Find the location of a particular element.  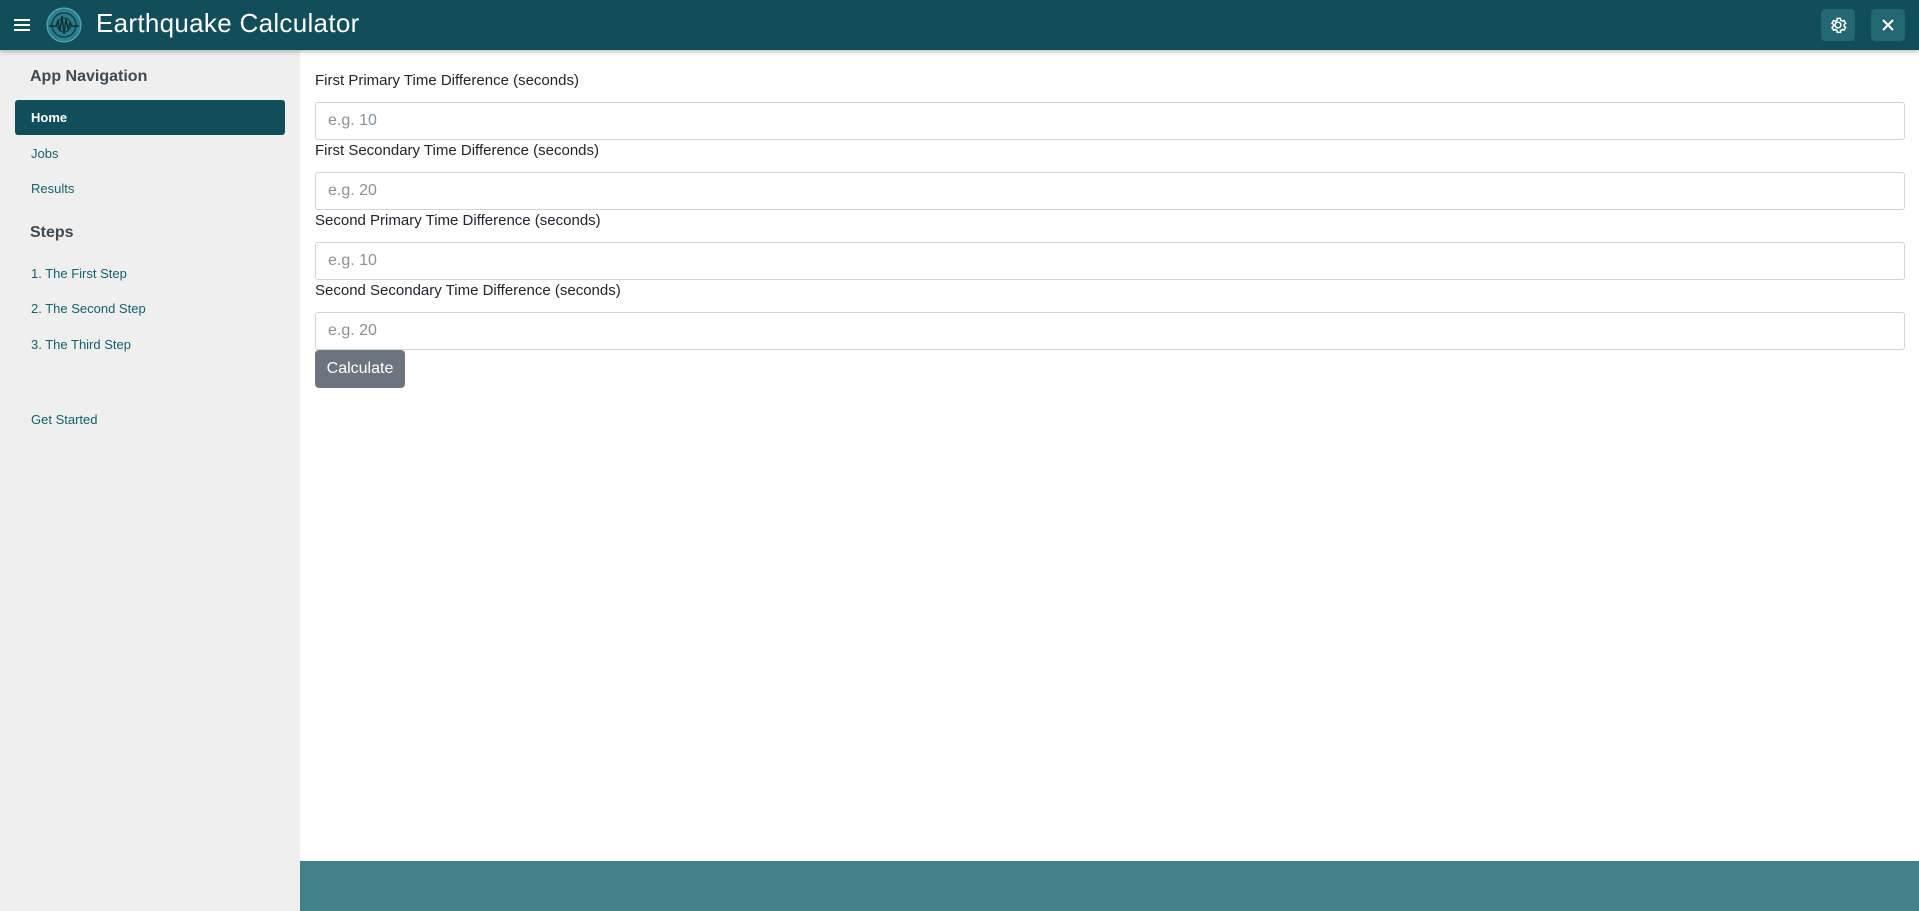

close-button is located at coordinates (1888, 25).